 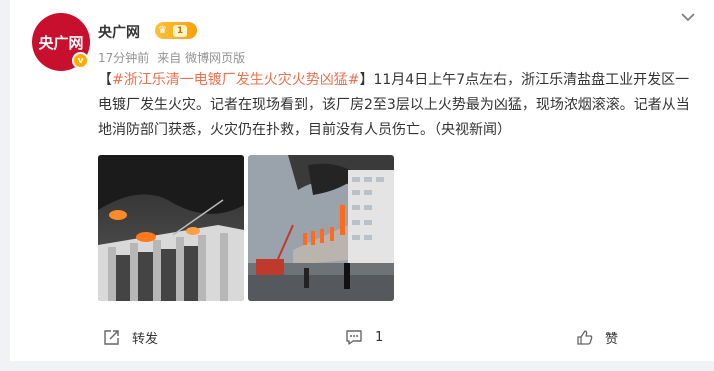 I want to click on crown-icon: ♛, so click(x=162, y=30).